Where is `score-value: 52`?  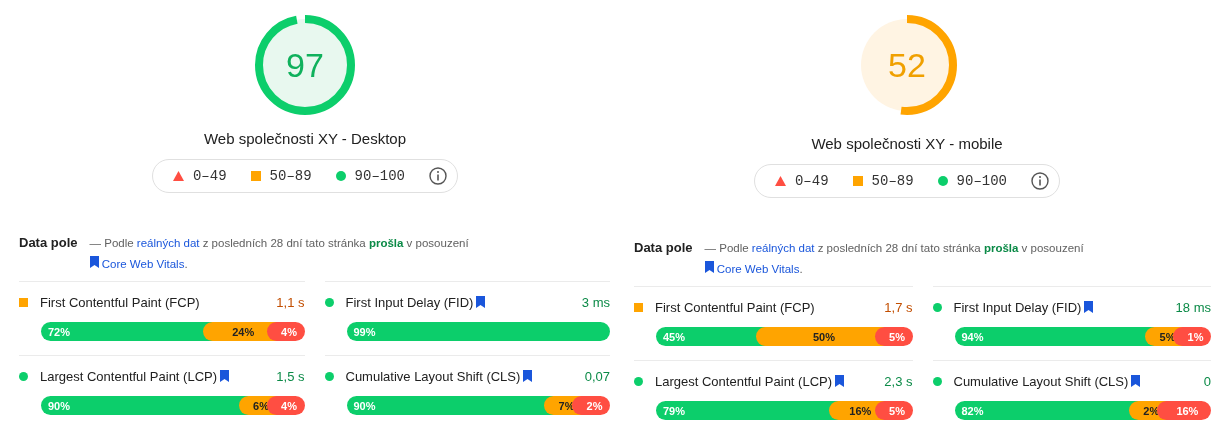
score-value: 52 is located at coordinates (907, 65).